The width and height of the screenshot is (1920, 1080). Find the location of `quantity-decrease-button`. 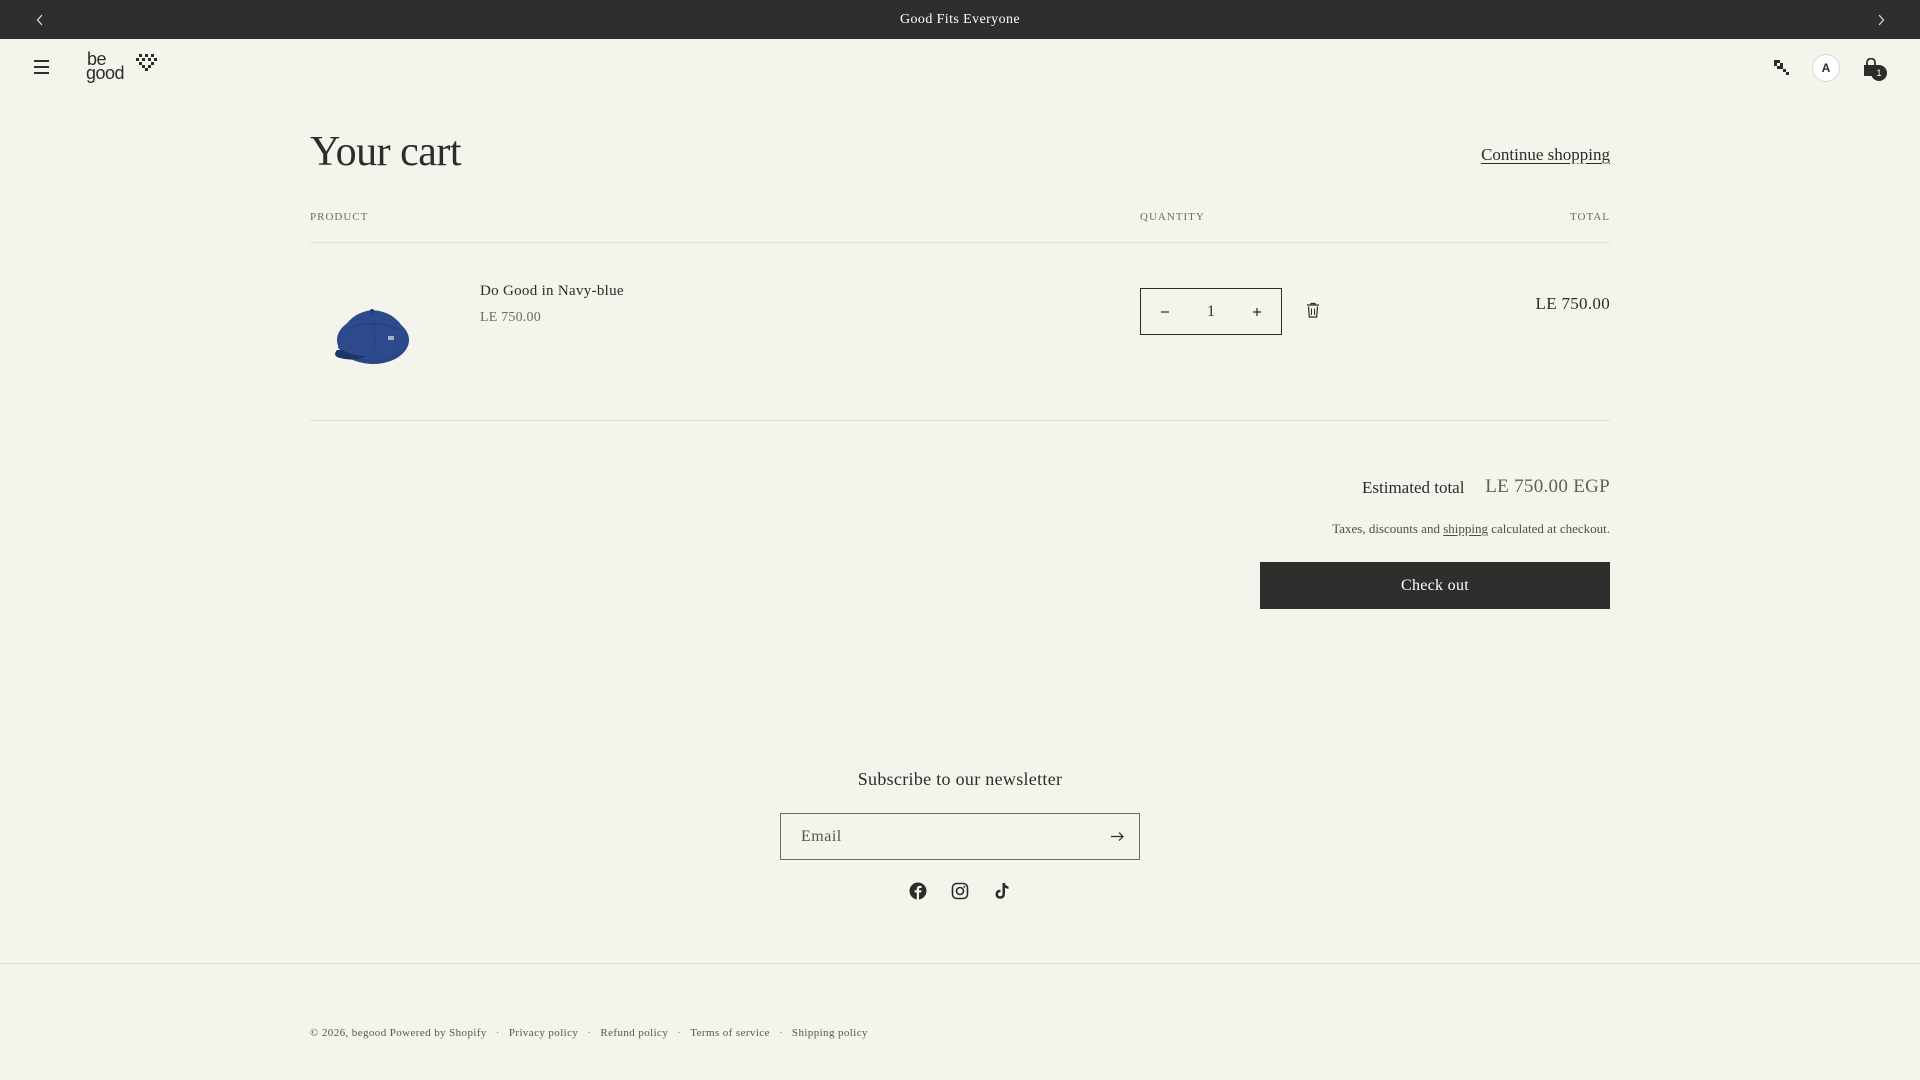

quantity-decrease-button is located at coordinates (1165, 311).